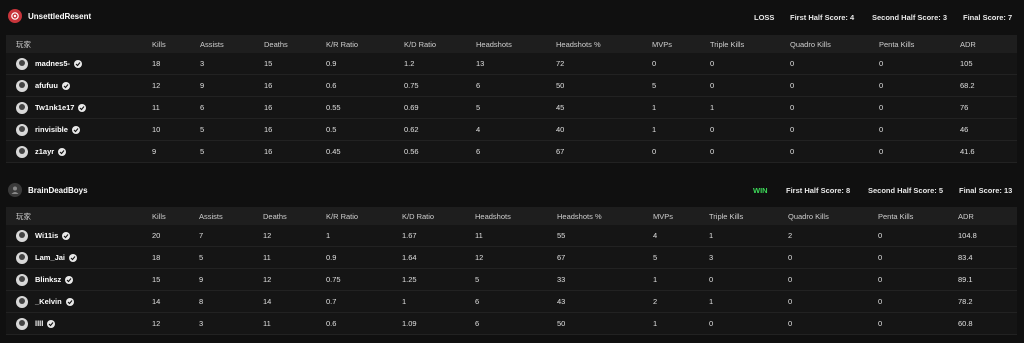 The width and height of the screenshot is (1024, 343). What do you see at coordinates (818, 190) in the screenshot?
I see `first-half-score: First Half Score: 8` at bounding box center [818, 190].